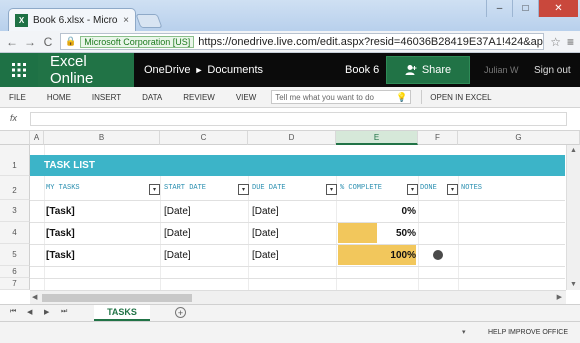 The height and width of the screenshot is (343, 580). I want to click on tab-insert: INSERT, so click(106, 97).